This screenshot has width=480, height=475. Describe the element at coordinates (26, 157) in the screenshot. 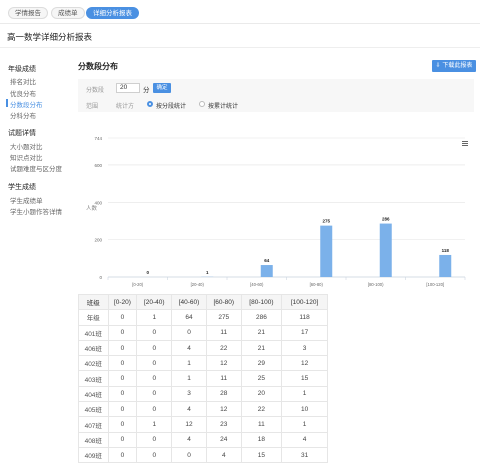

I see `sidebar-item-knowledge-compare: 知识点对比` at that location.